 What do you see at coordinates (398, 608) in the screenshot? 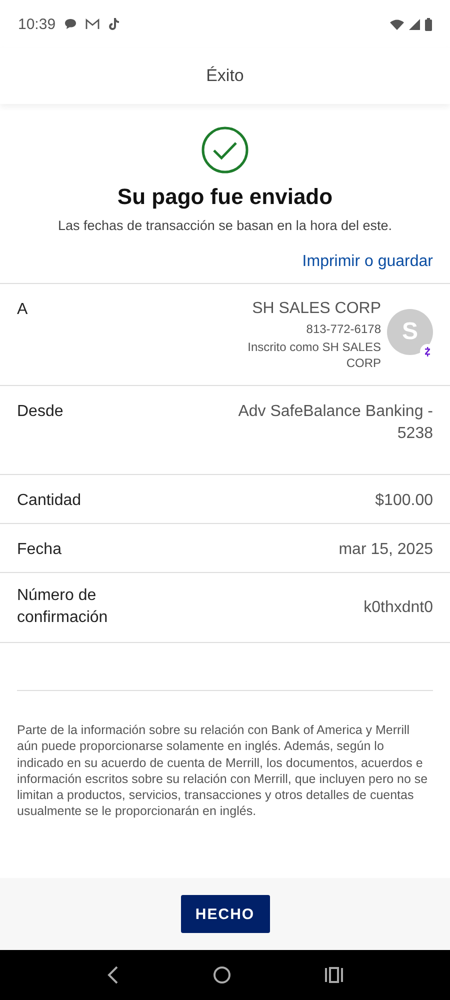
I see `row-value: k0thxdnt0` at bounding box center [398, 608].